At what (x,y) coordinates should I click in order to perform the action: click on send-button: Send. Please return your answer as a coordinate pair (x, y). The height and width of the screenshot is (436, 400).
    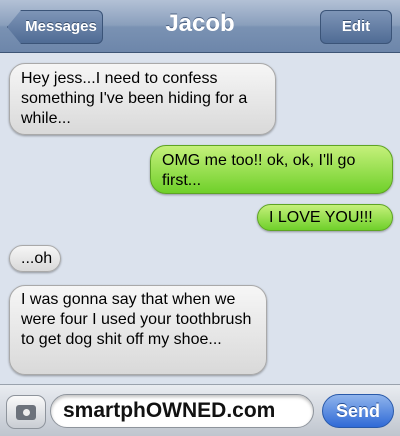
    Looking at the image, I should click on (358, 411).